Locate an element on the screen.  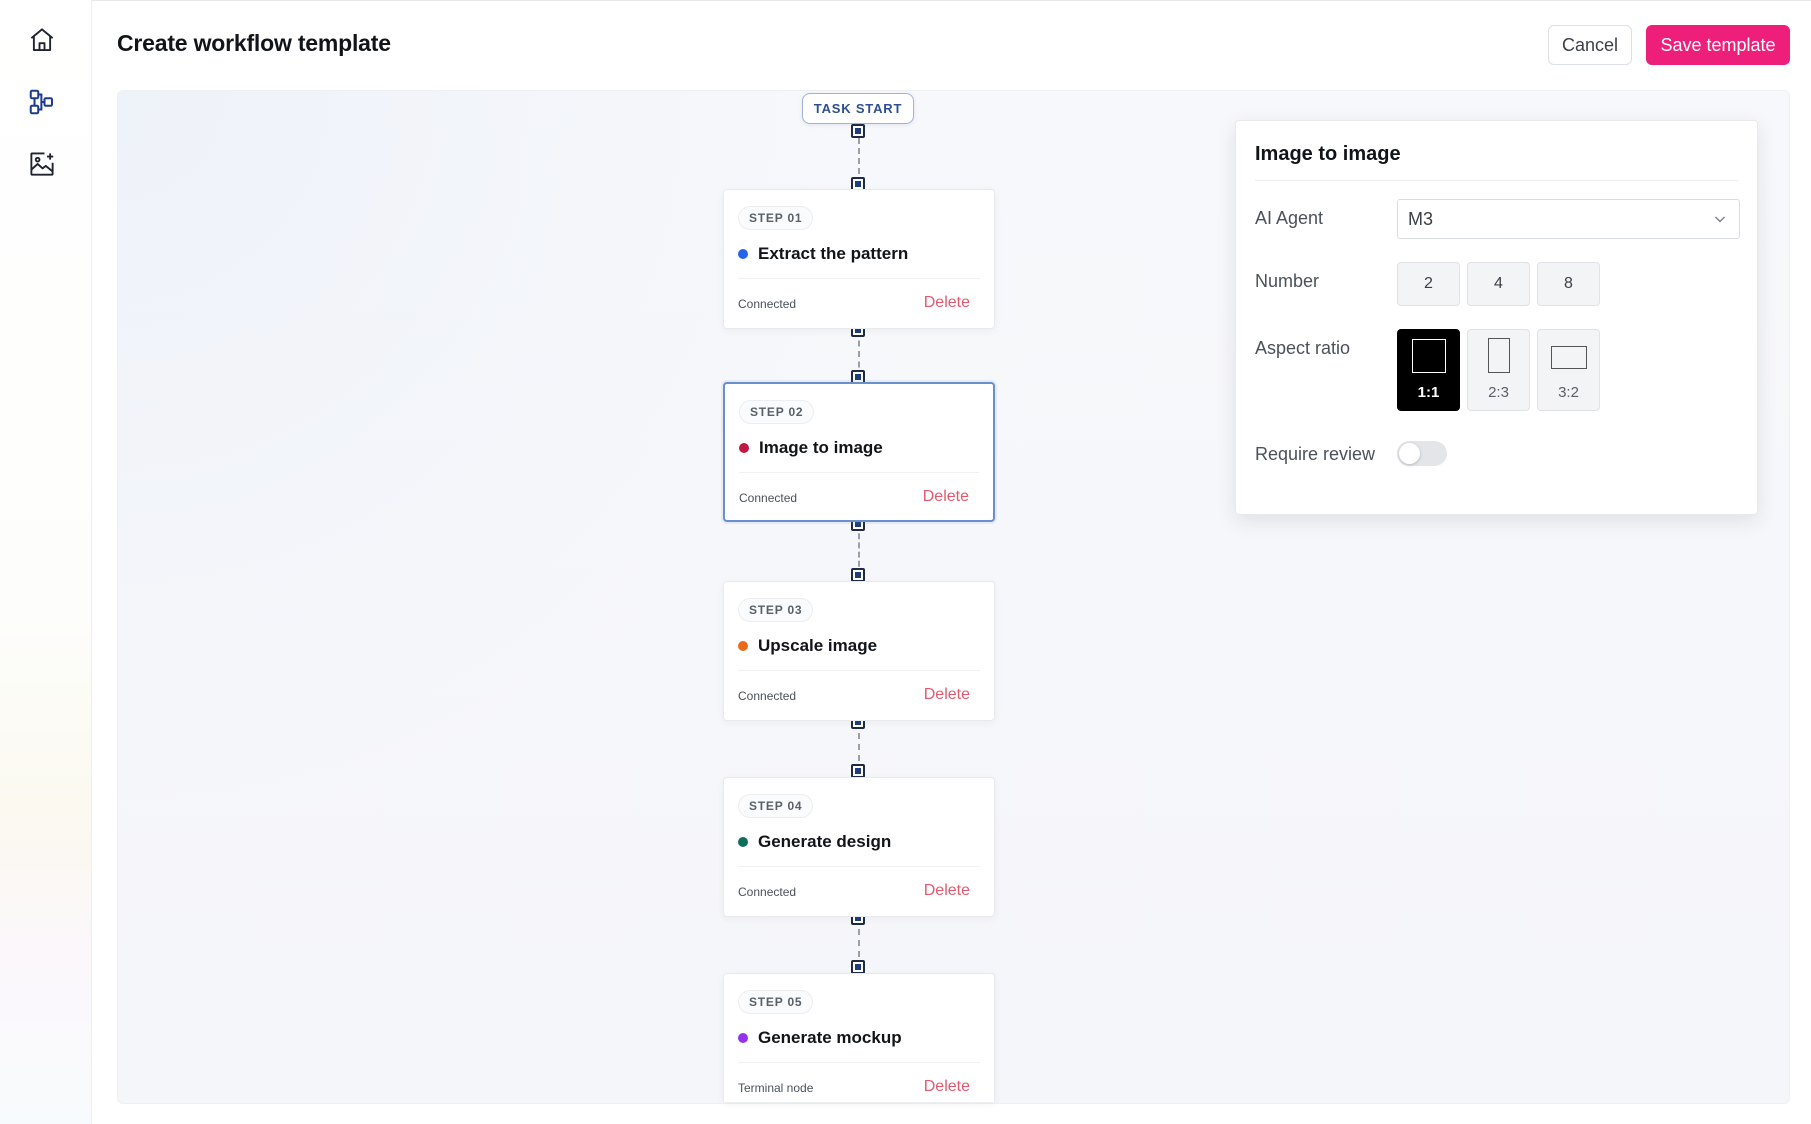
step-card-4: STEP 04 Generate design Connected Delete is located at coordinates (859, 847).